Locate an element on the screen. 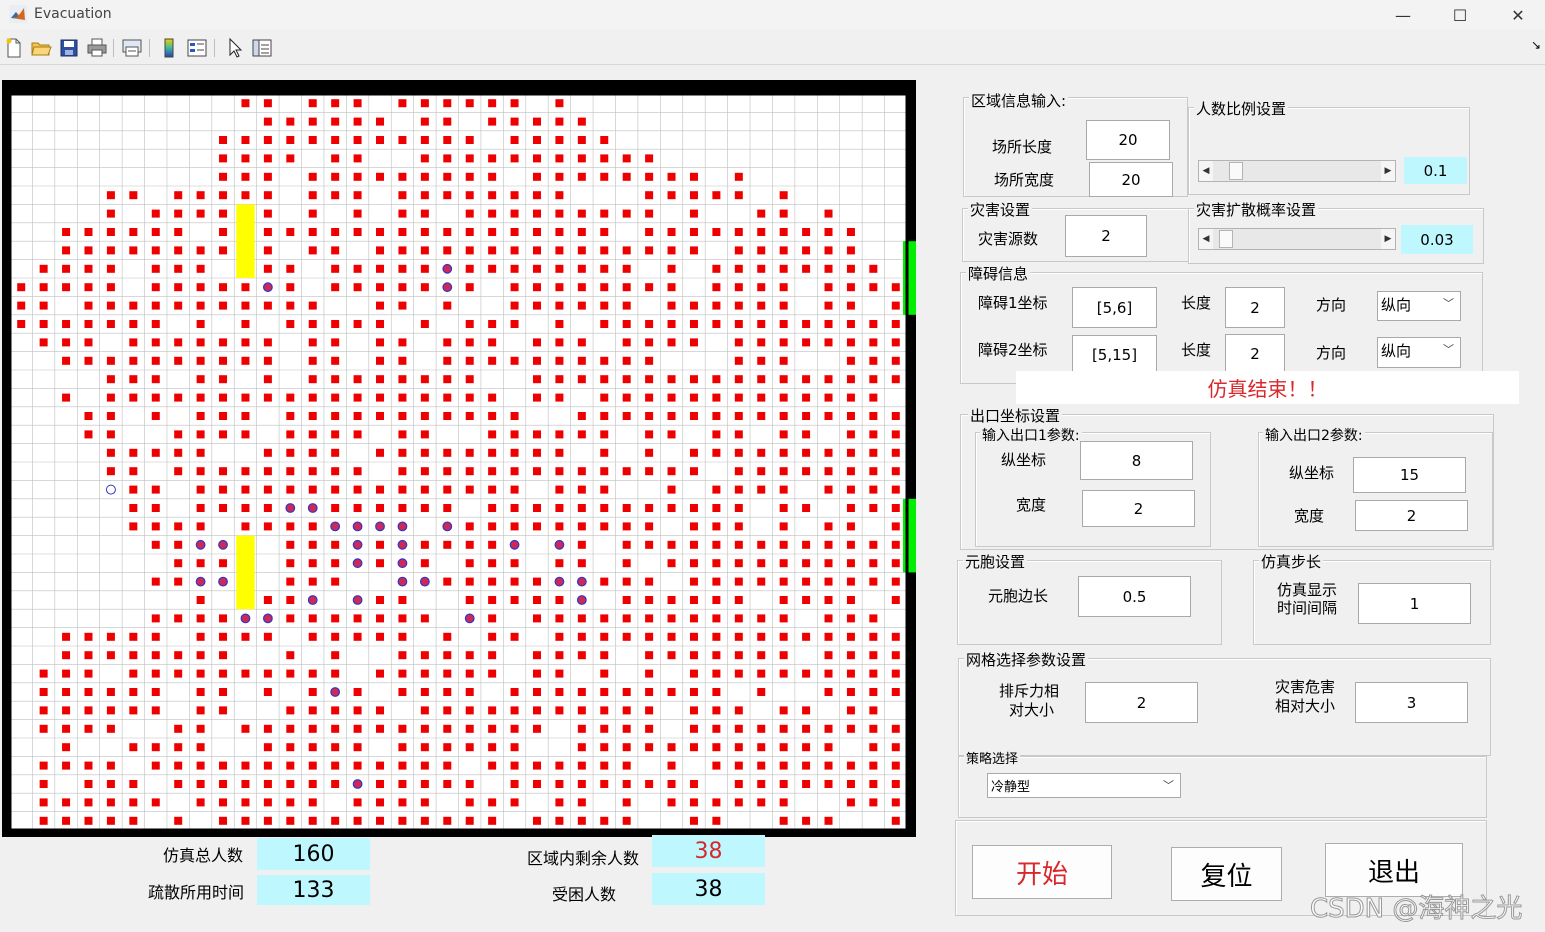 This screenshot has height=932, width=1545. exit1-width-input: 2 is located at coordinates (1138, 508).